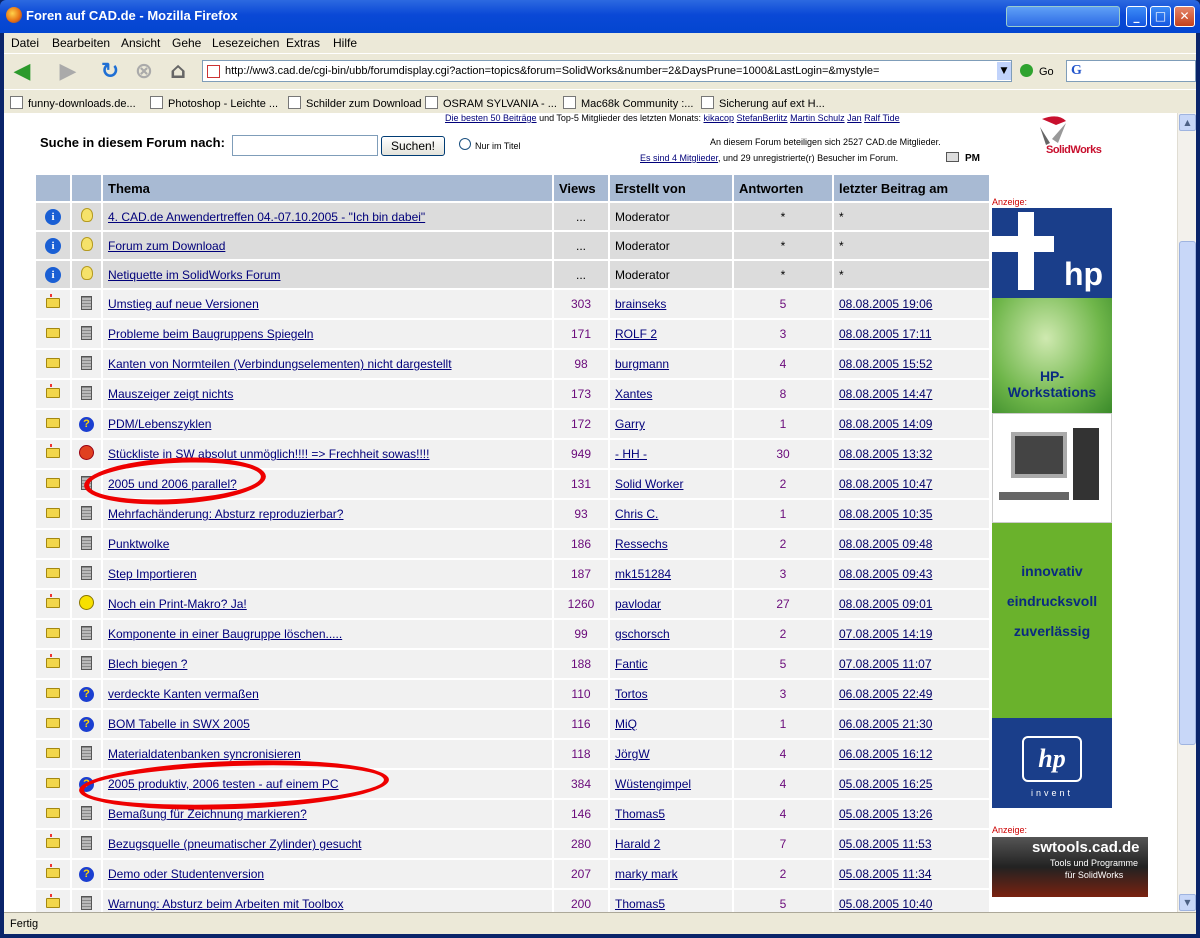 The height and width of the screenshot is (938, 1200). Describe the element at coordinates (637, 844) in the screenshot. I see `author-link: Harald 2` at that location.